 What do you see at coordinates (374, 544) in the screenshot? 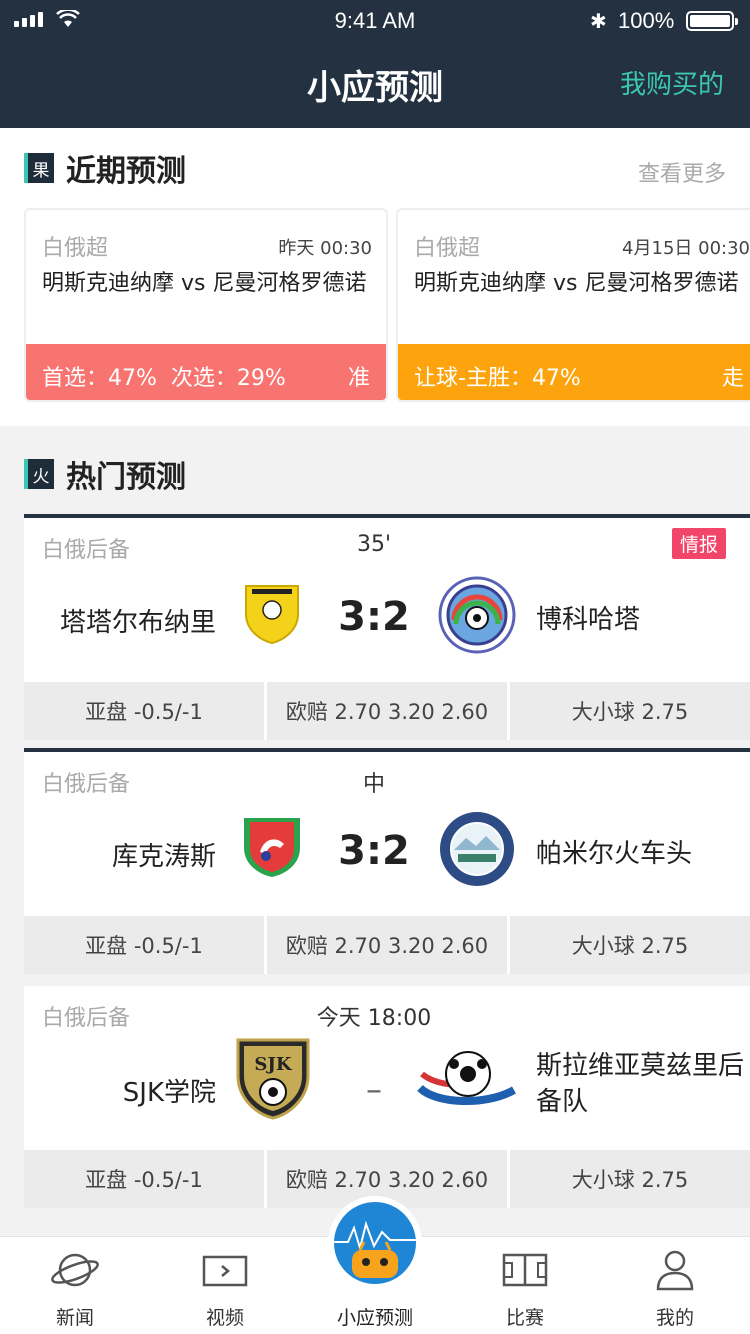
I see `match-status: 35'` at bounding box center [374, 544].